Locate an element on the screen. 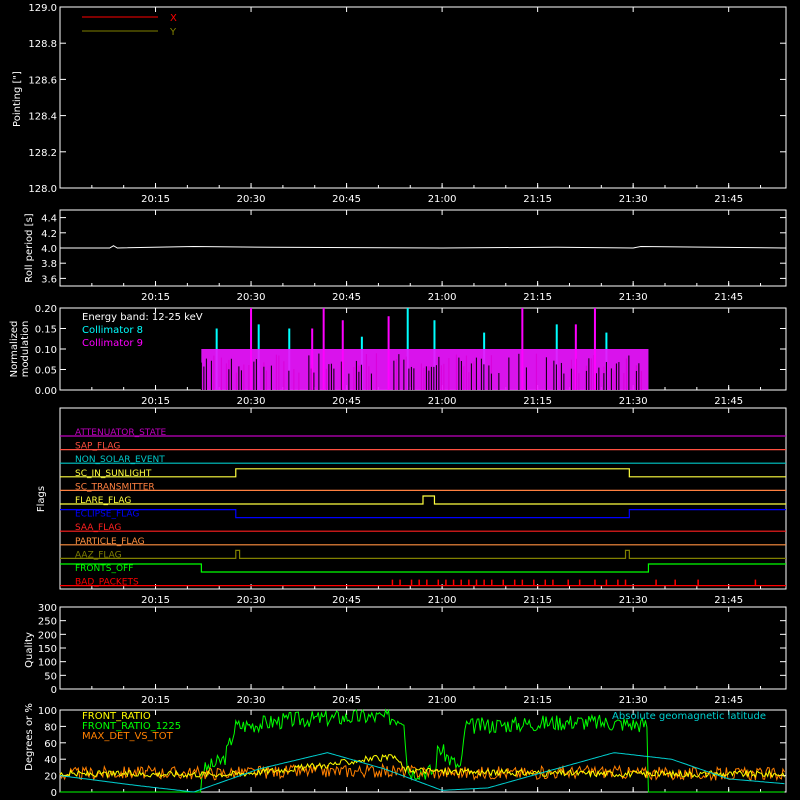 Image resolution: width=800 pixels, height=800 pixels. quality-xtick-label: 21:15 is located at coordinates (537, 700).